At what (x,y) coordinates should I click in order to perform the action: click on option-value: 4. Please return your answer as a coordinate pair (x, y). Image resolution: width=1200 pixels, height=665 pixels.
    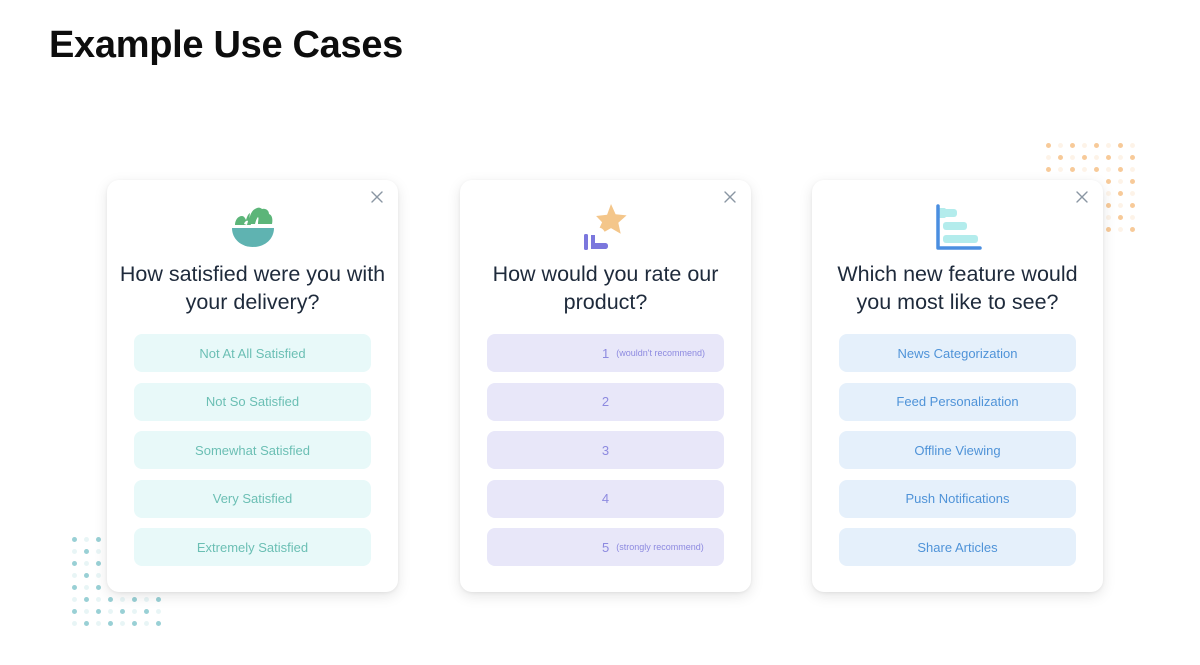
    Looking at the image, I should click on (605, 498).